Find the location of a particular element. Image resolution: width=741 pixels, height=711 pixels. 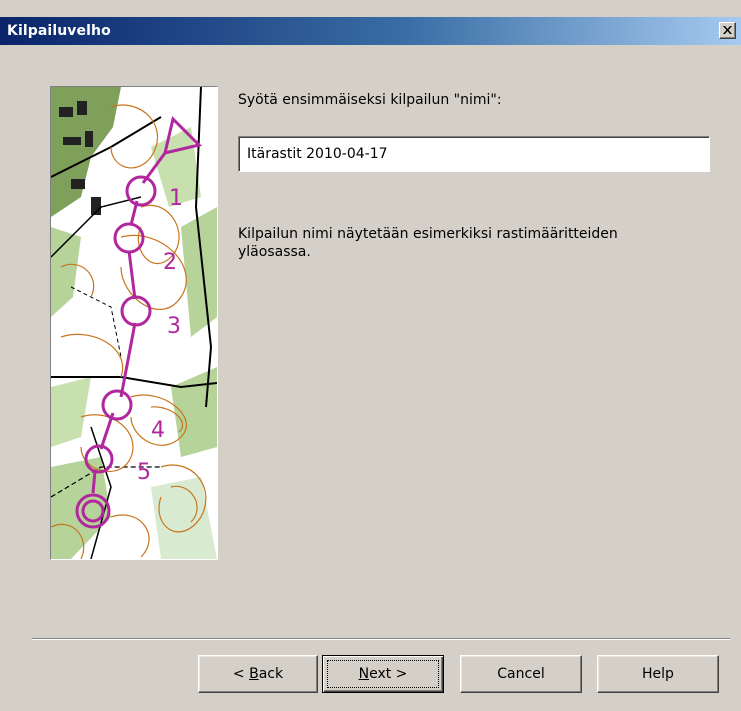

next-button-rest: ext > is located at coordinates (388, 674).